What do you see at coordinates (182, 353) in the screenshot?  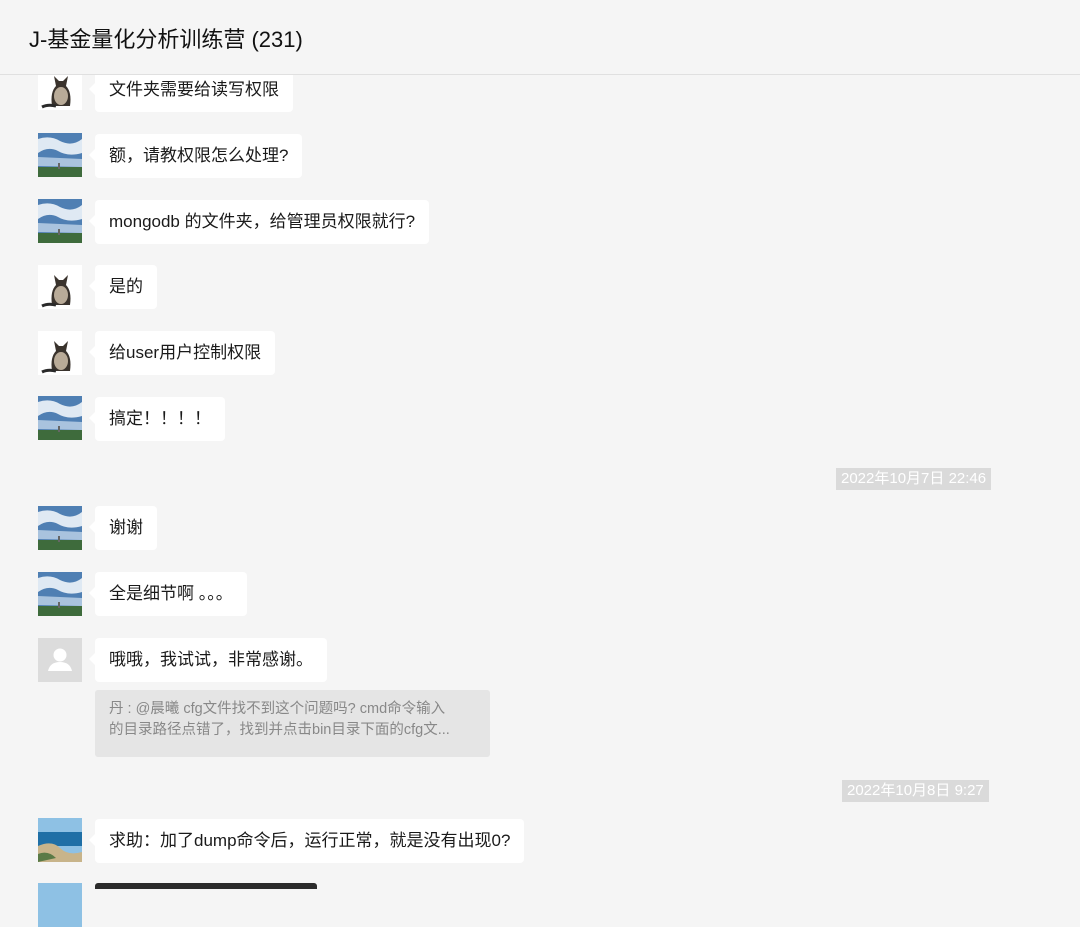 I see `message-bubble: 给user用户控制权限` at bounding box center [182, 353].